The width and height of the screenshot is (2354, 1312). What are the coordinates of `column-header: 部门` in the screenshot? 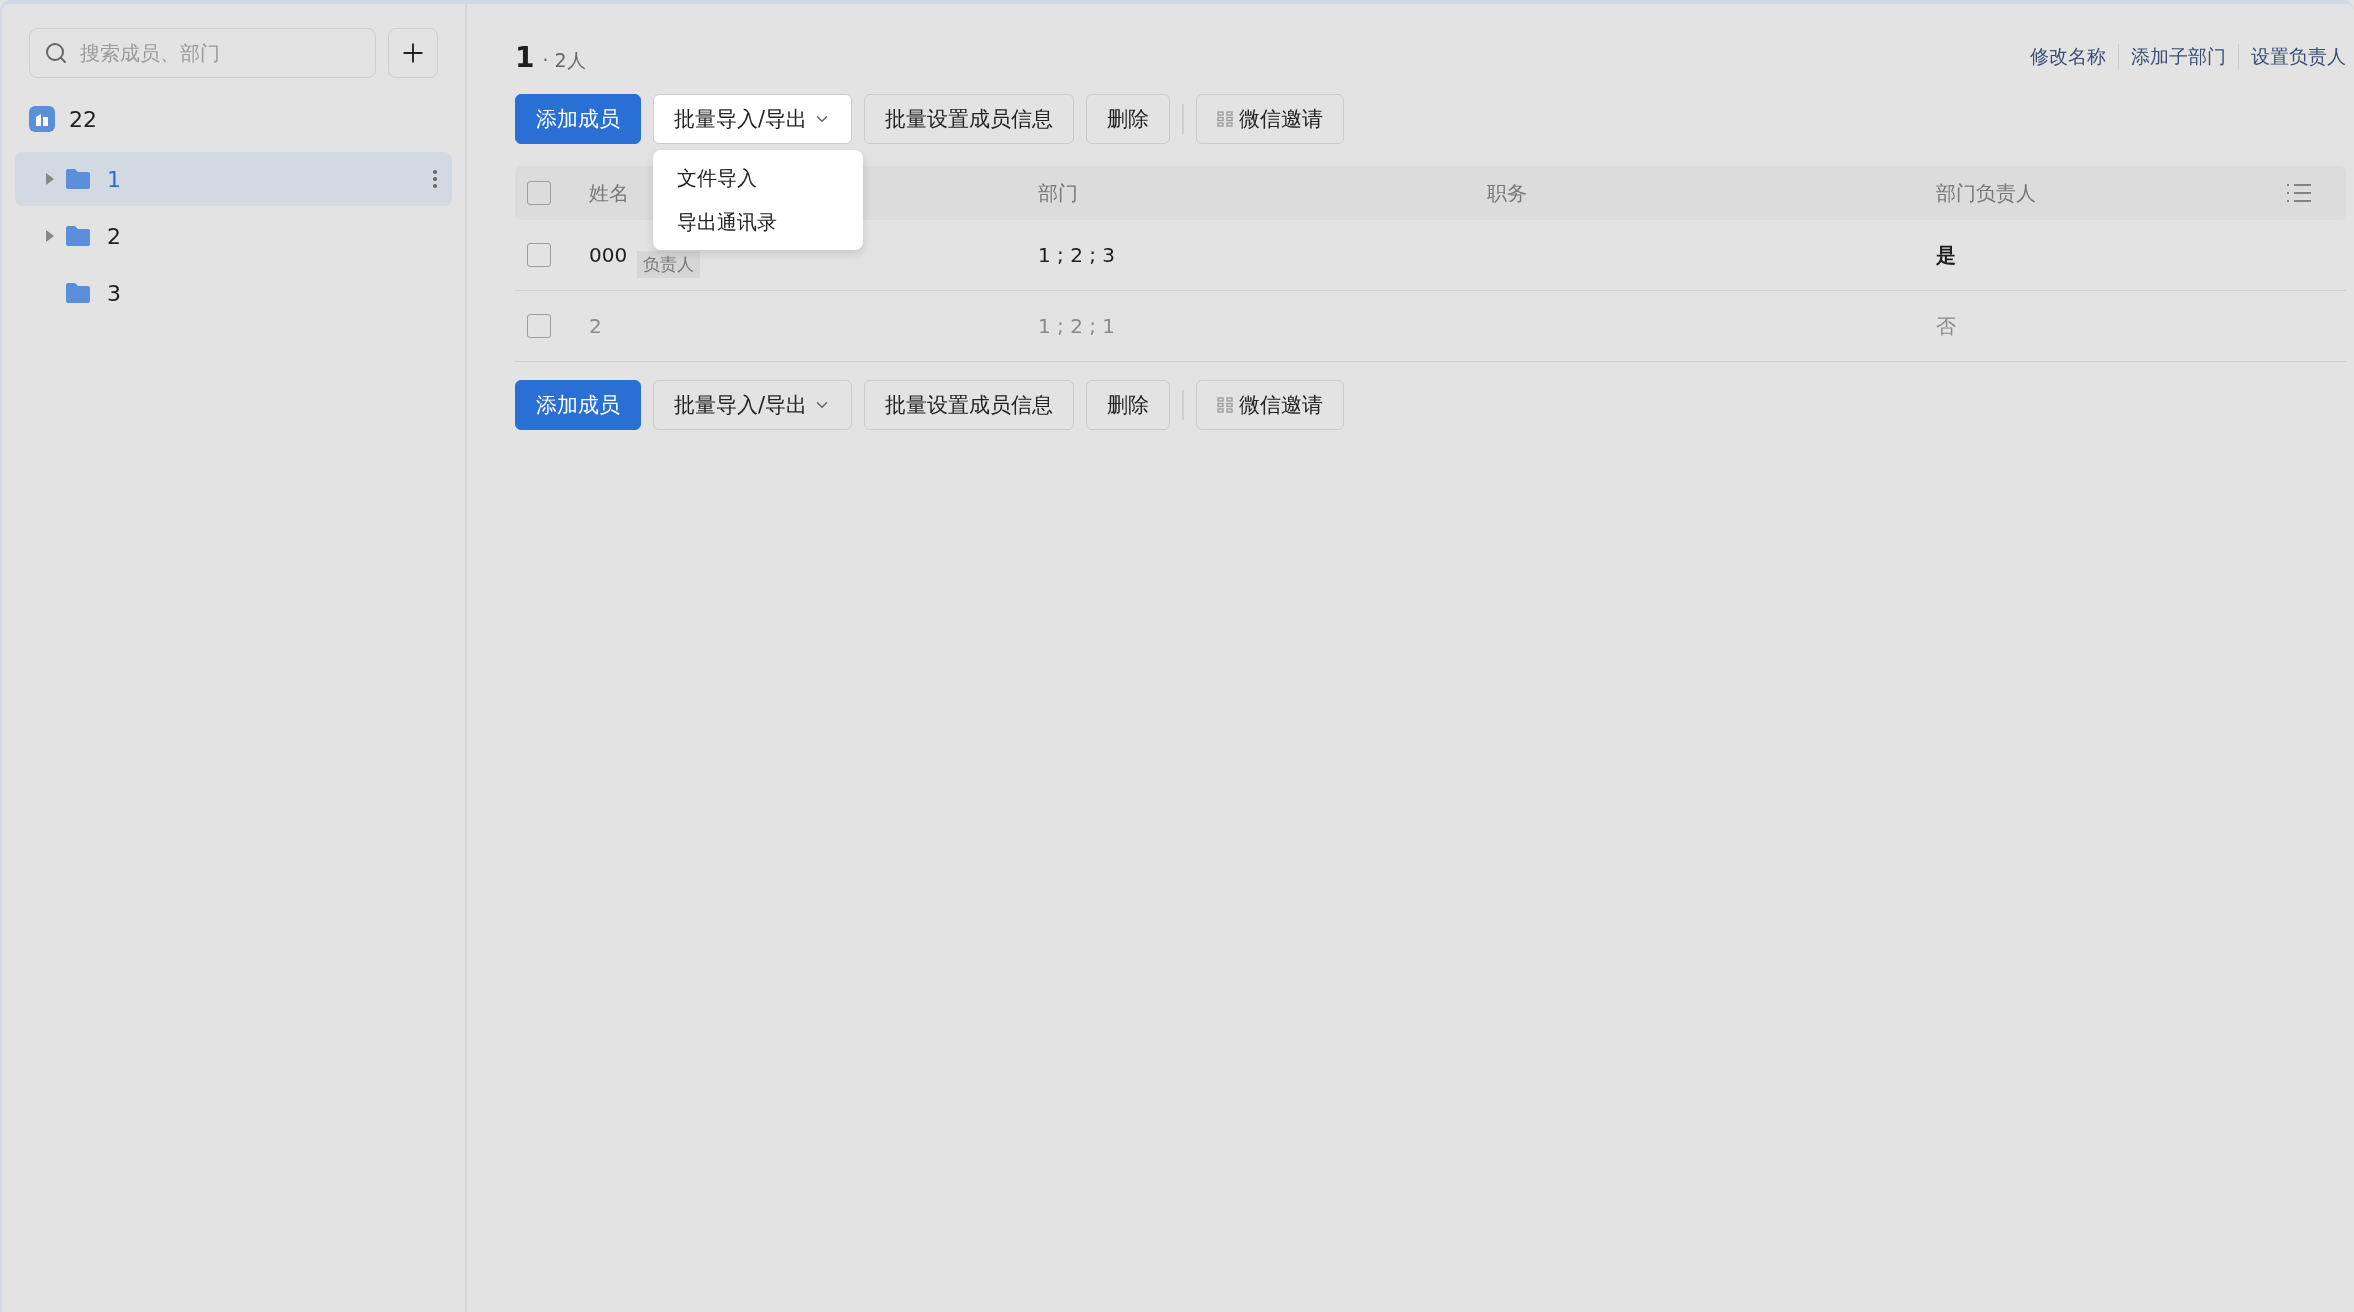 It's located at (1058, 193).